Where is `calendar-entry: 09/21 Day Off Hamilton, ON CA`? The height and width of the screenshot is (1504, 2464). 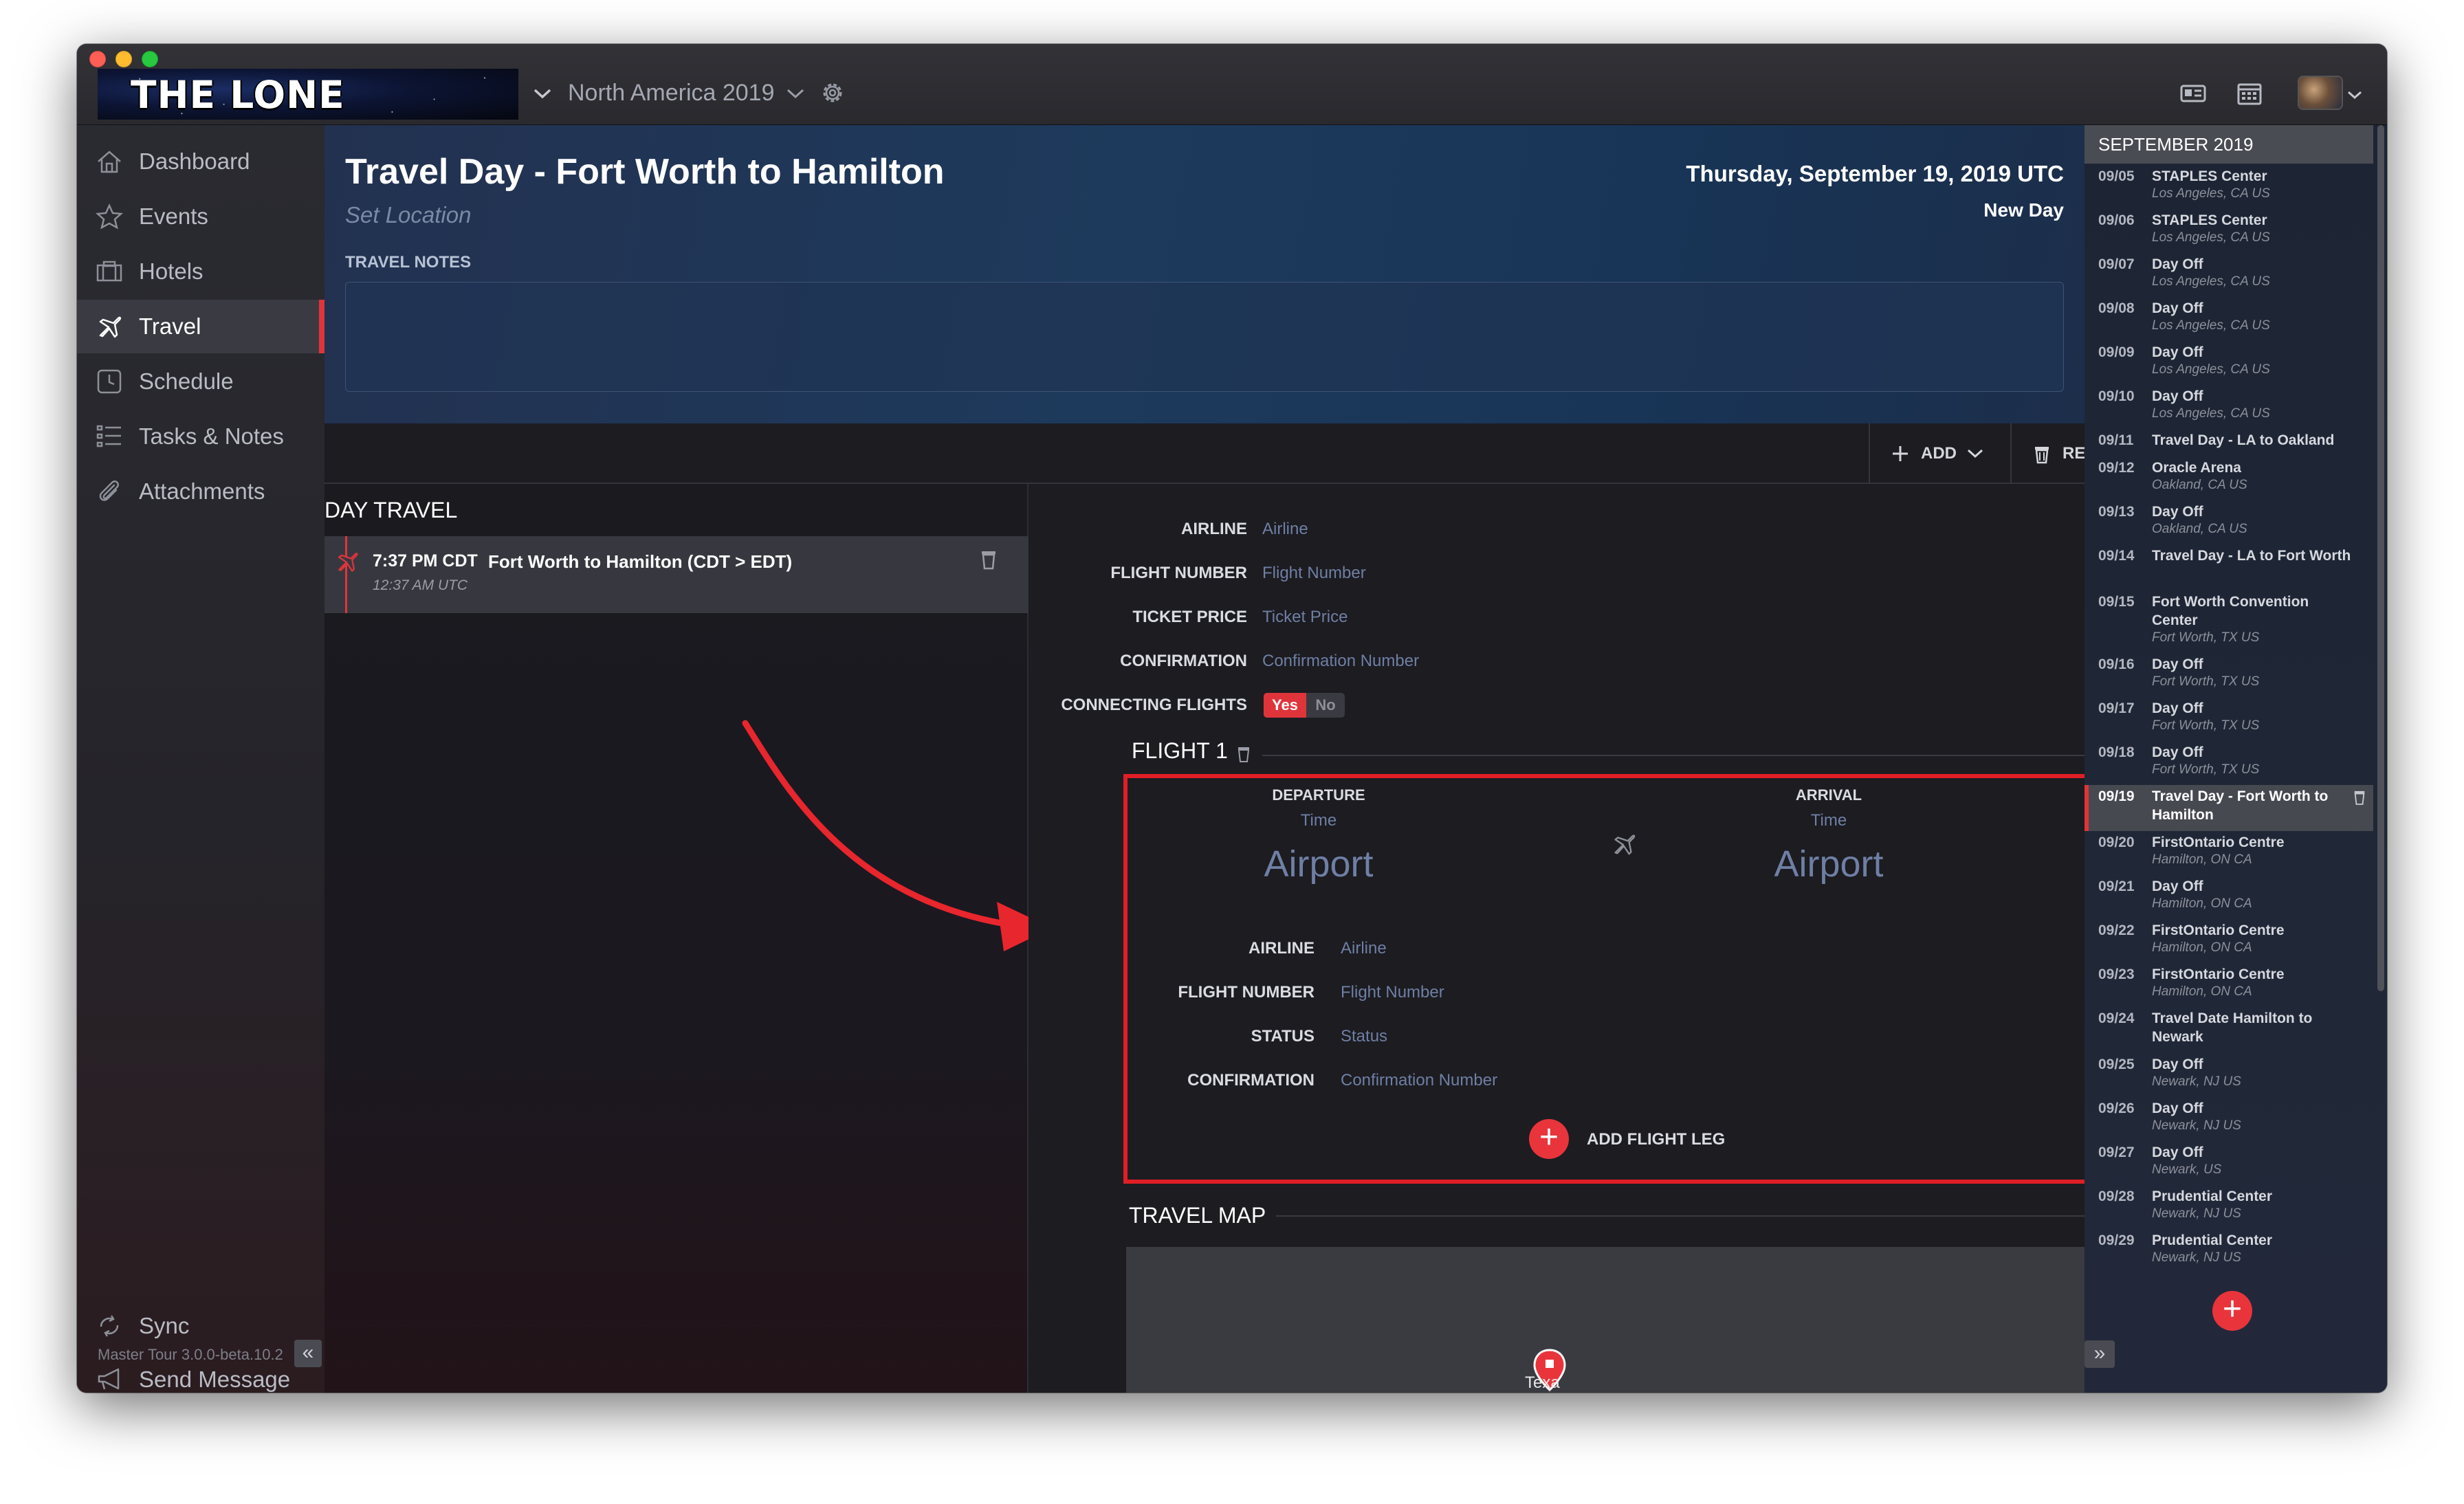 calendar-entry: 09/21 Day Off Hamilton, ON CA is located at coordinates (2228, 897).